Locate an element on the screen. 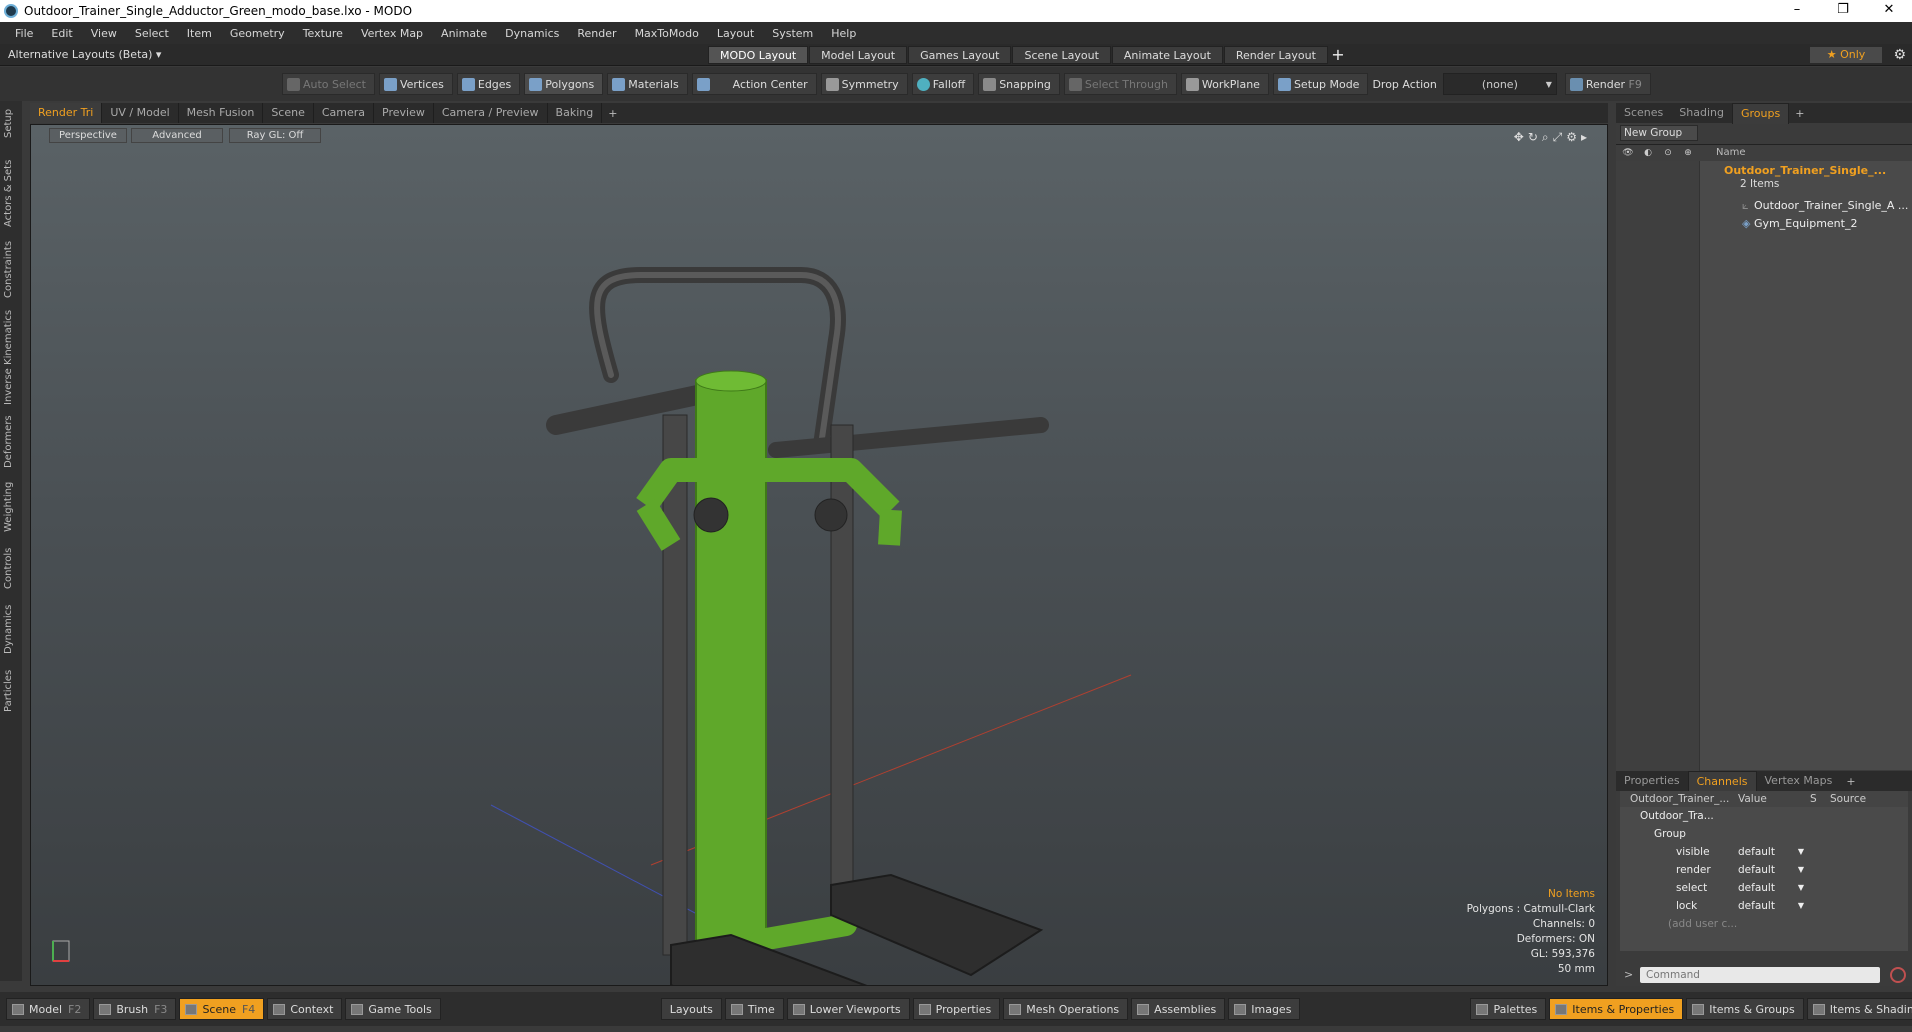 The image size is (1912, 1032). menu-vertex-map: Vertex Map is located at coordinates (392, 33).